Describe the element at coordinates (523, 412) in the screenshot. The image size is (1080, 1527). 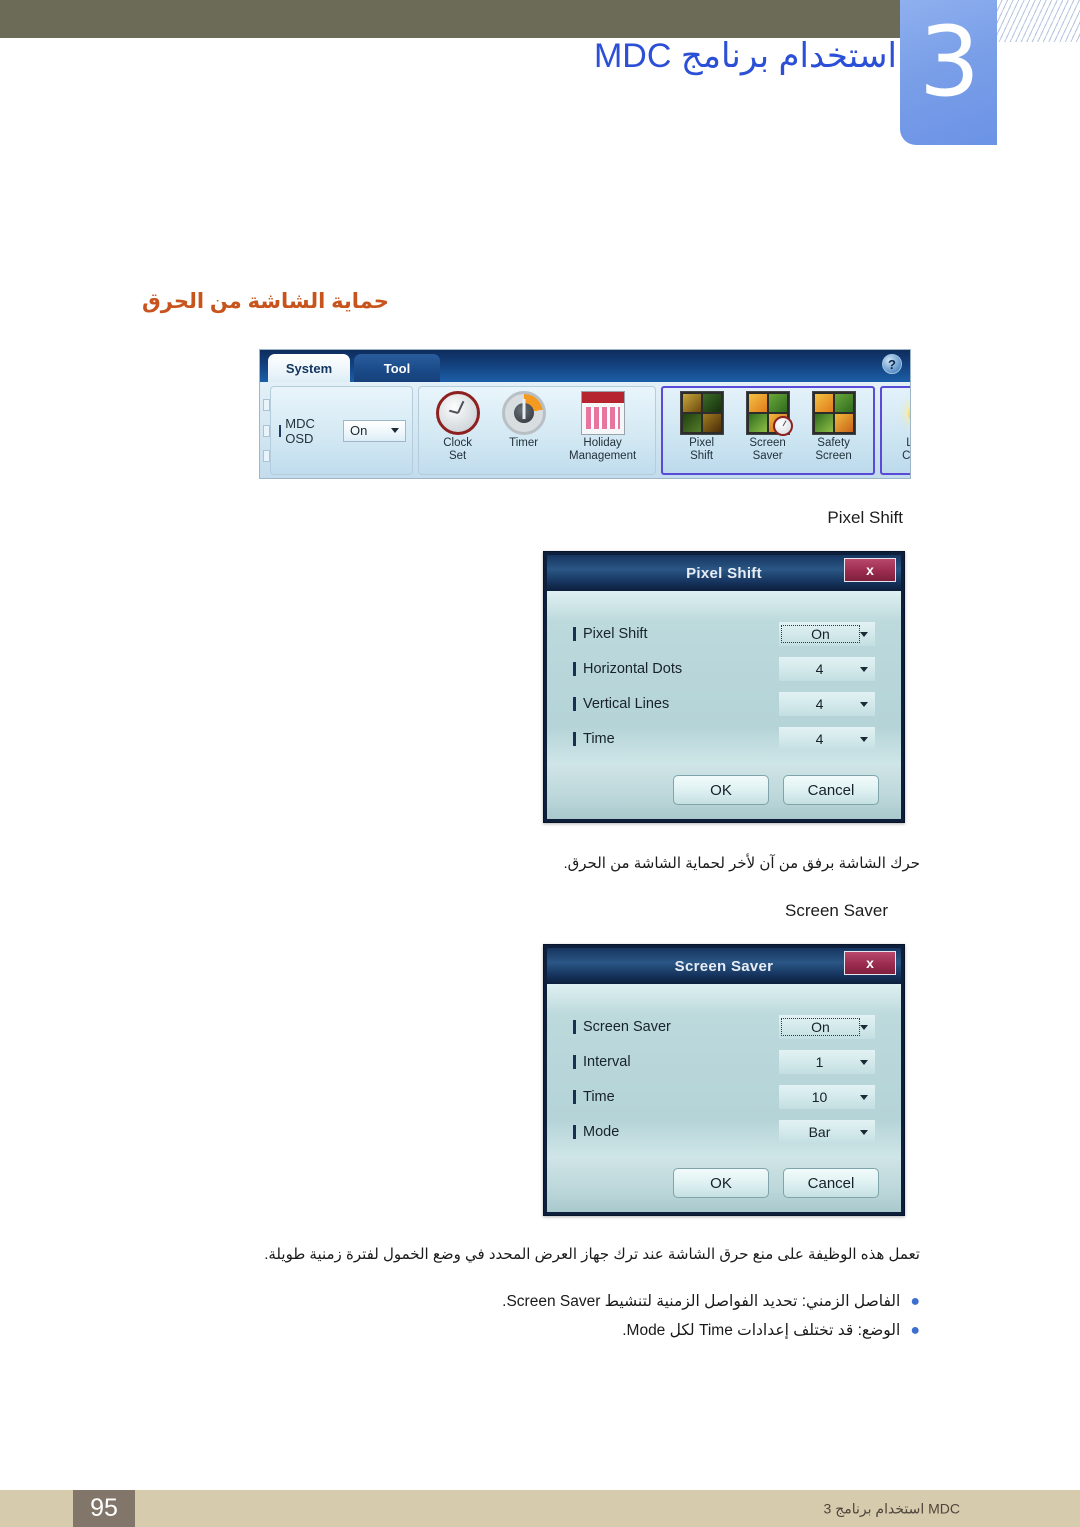
I see `timer-icon` at that location.